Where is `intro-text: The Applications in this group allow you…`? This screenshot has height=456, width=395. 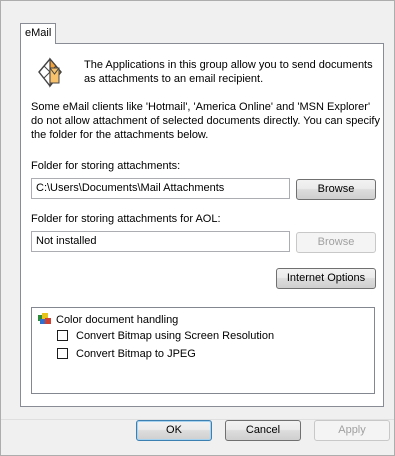 intro-text: The Applications in this group allow you… is located at coordinates (228, 72).